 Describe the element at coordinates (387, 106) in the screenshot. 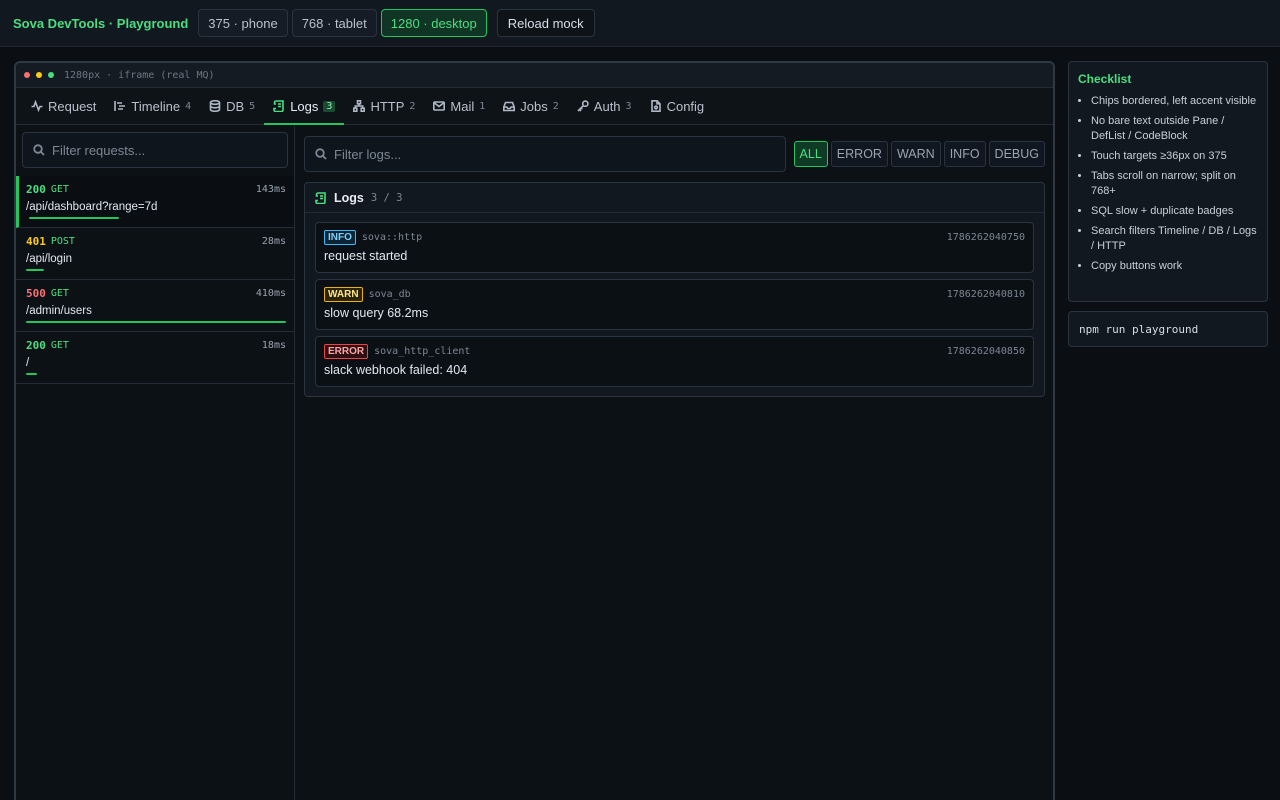

I see `tab-label: HTTP` at that location.